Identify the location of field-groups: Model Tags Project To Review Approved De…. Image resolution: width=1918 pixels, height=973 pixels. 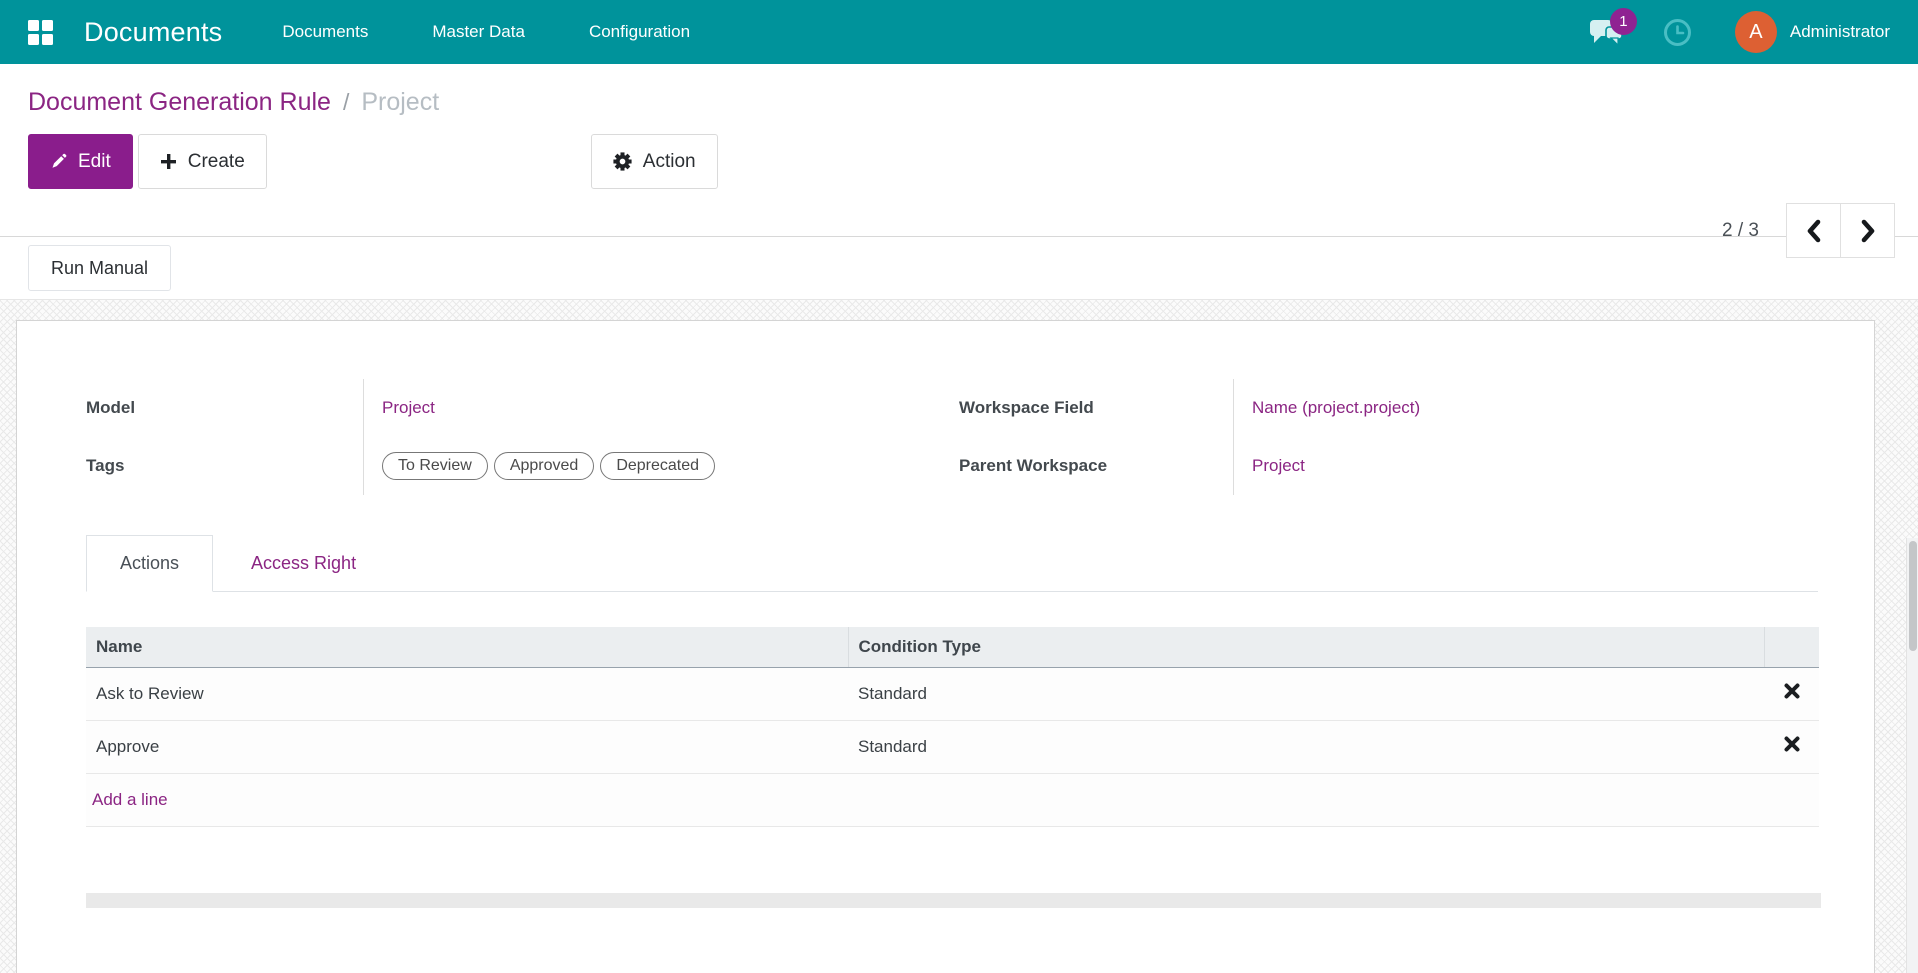
(952, 437).